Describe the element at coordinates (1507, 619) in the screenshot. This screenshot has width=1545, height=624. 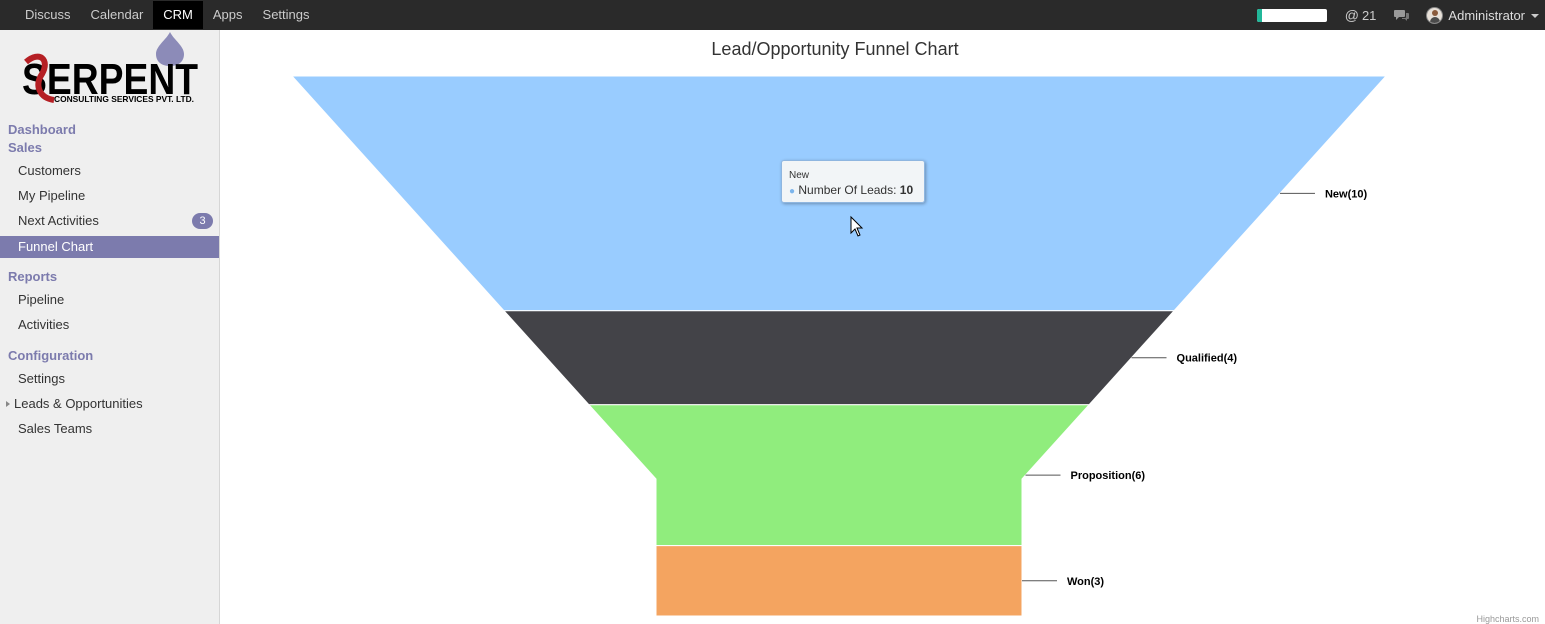
I see `chart-credits: Highcharts.com` at that location.